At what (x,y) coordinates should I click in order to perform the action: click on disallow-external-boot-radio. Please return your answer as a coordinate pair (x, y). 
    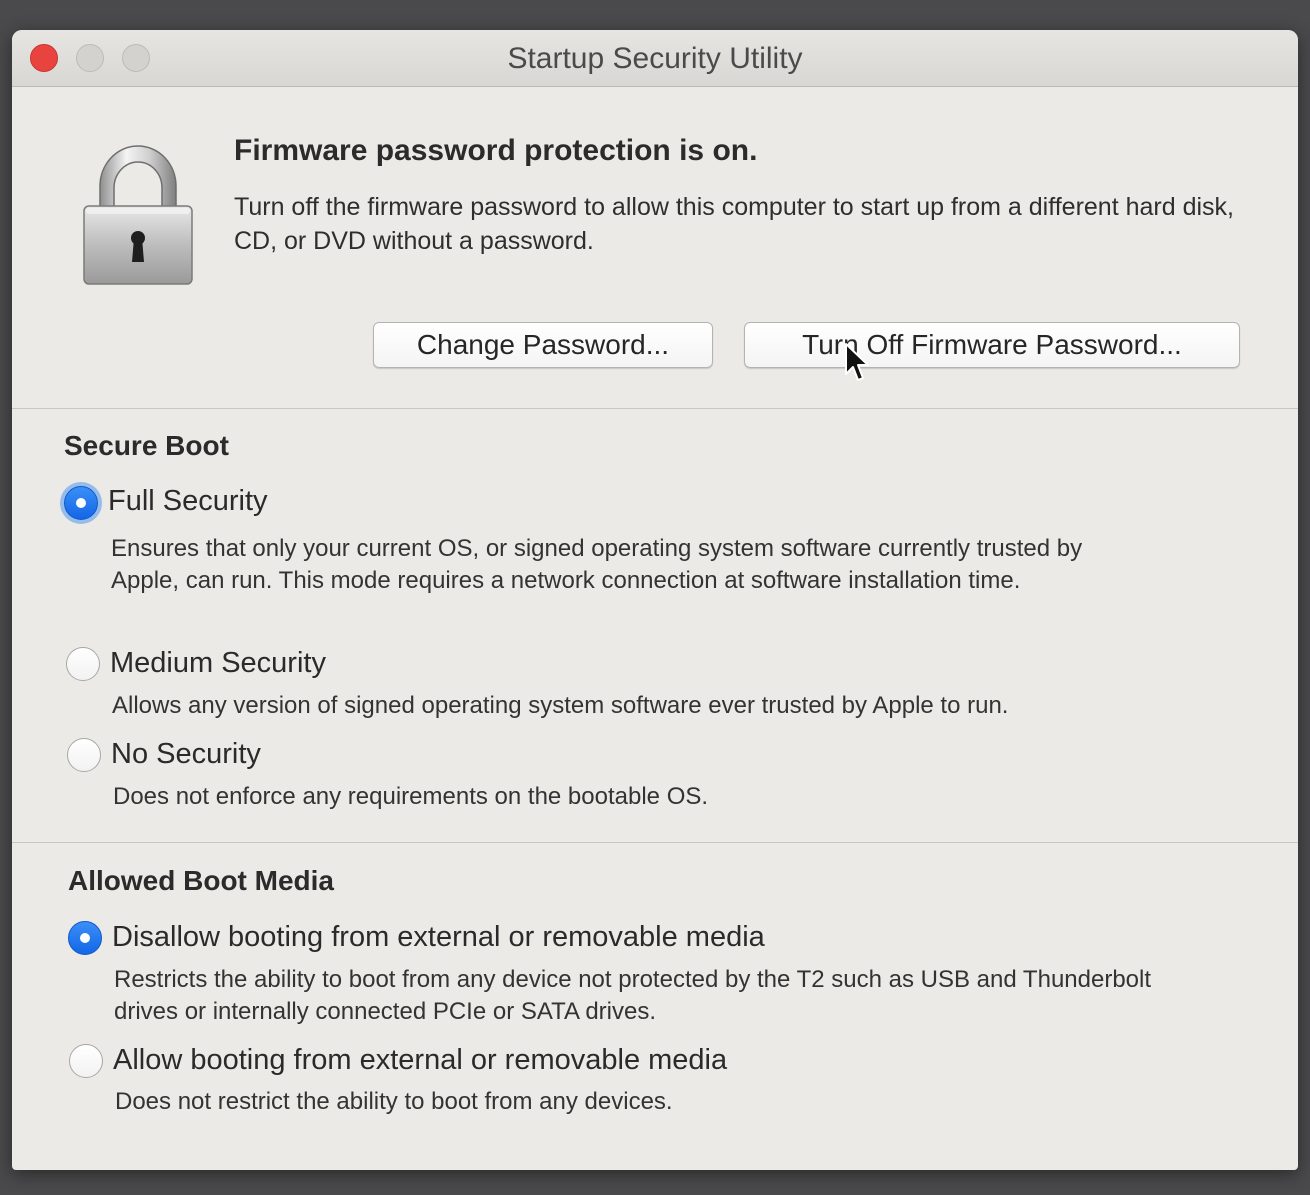
    Looking at the image, I should click on (85, 938).